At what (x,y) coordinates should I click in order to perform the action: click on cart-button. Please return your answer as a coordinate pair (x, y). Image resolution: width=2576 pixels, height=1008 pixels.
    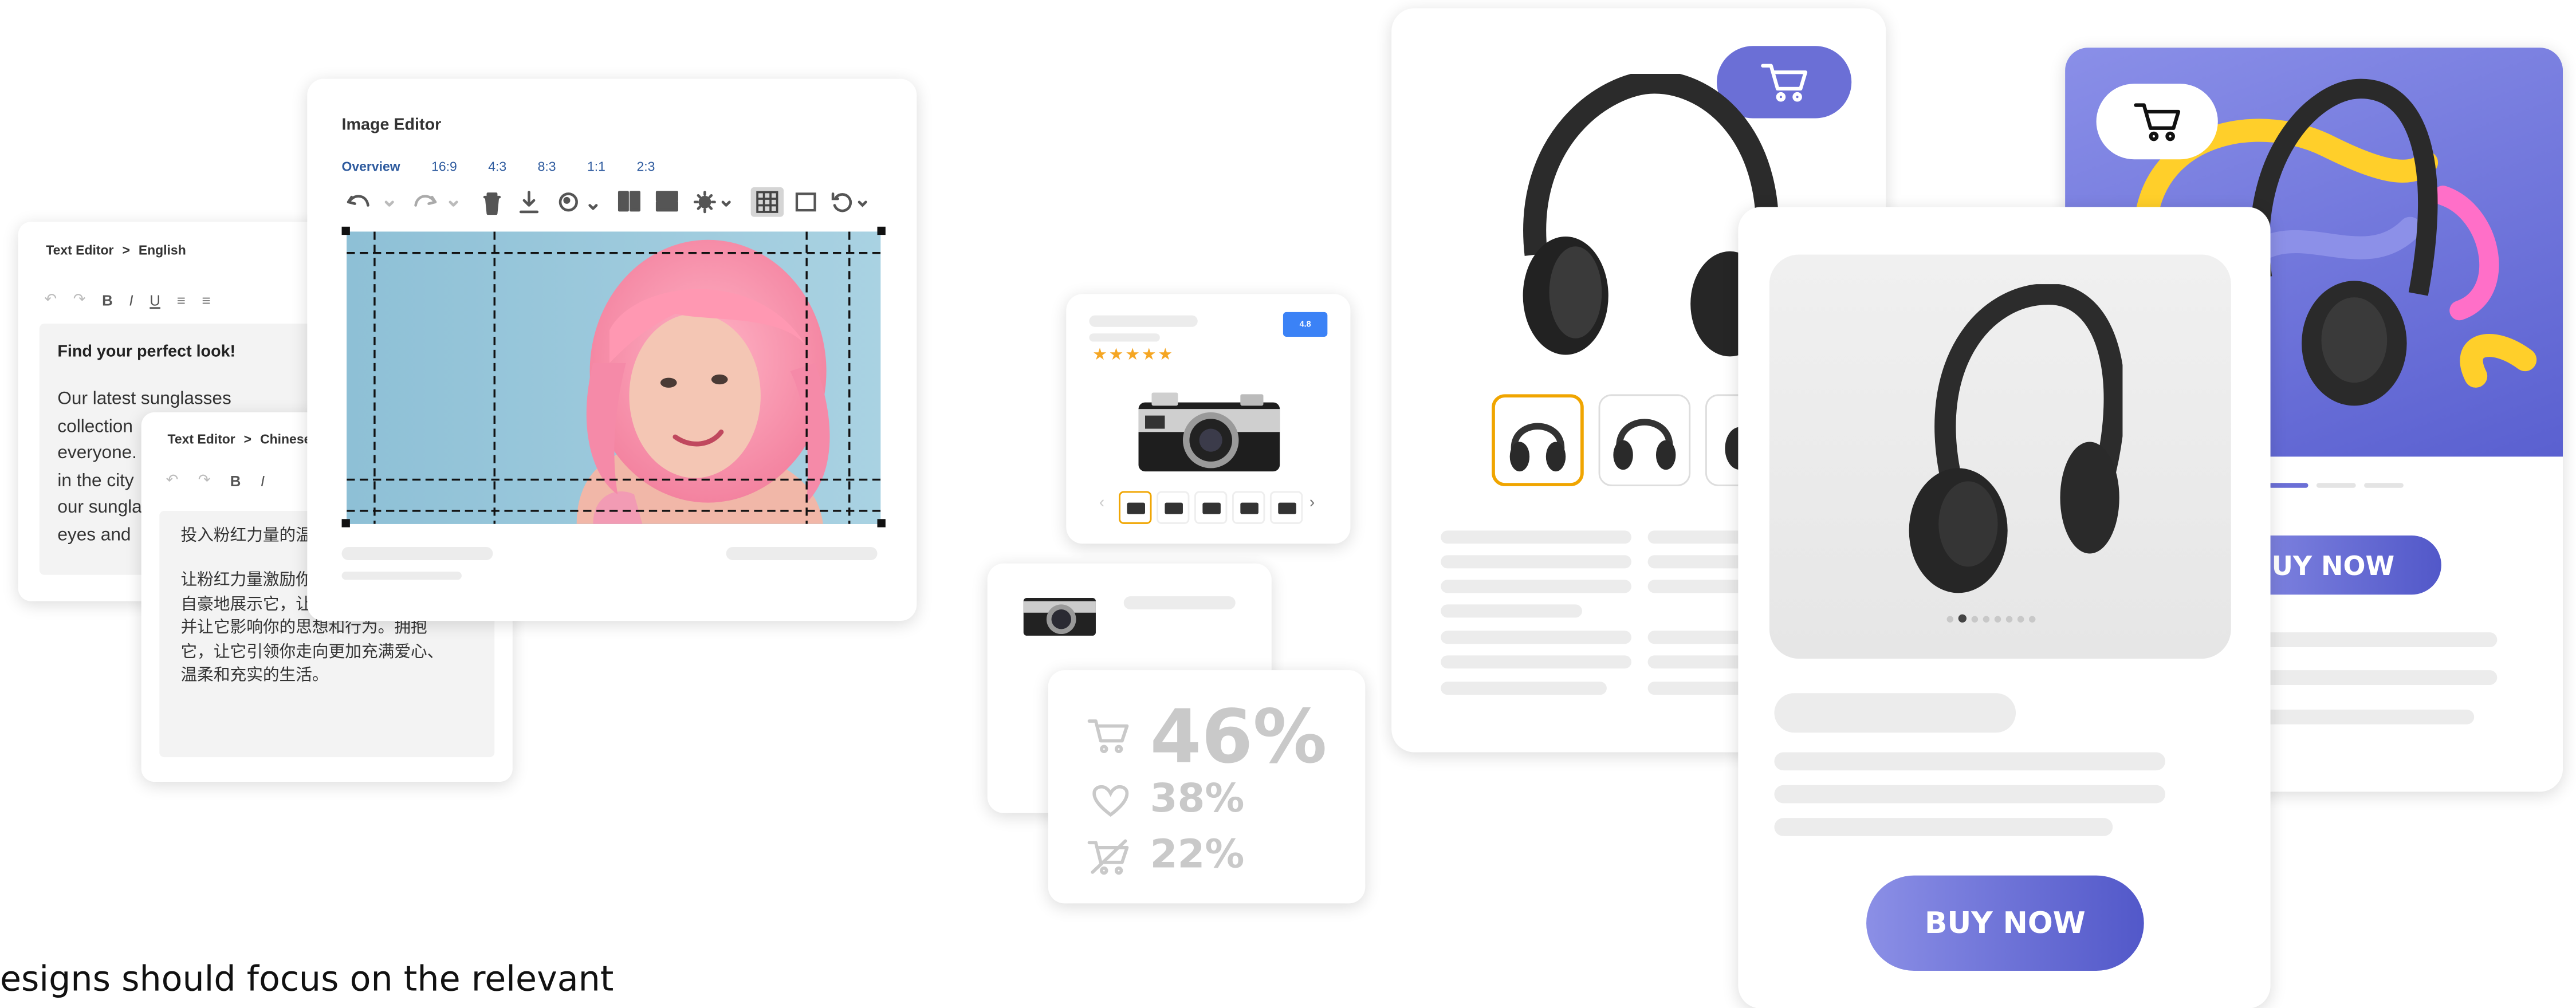
    Looking at the image, I should click on (2157, 122).